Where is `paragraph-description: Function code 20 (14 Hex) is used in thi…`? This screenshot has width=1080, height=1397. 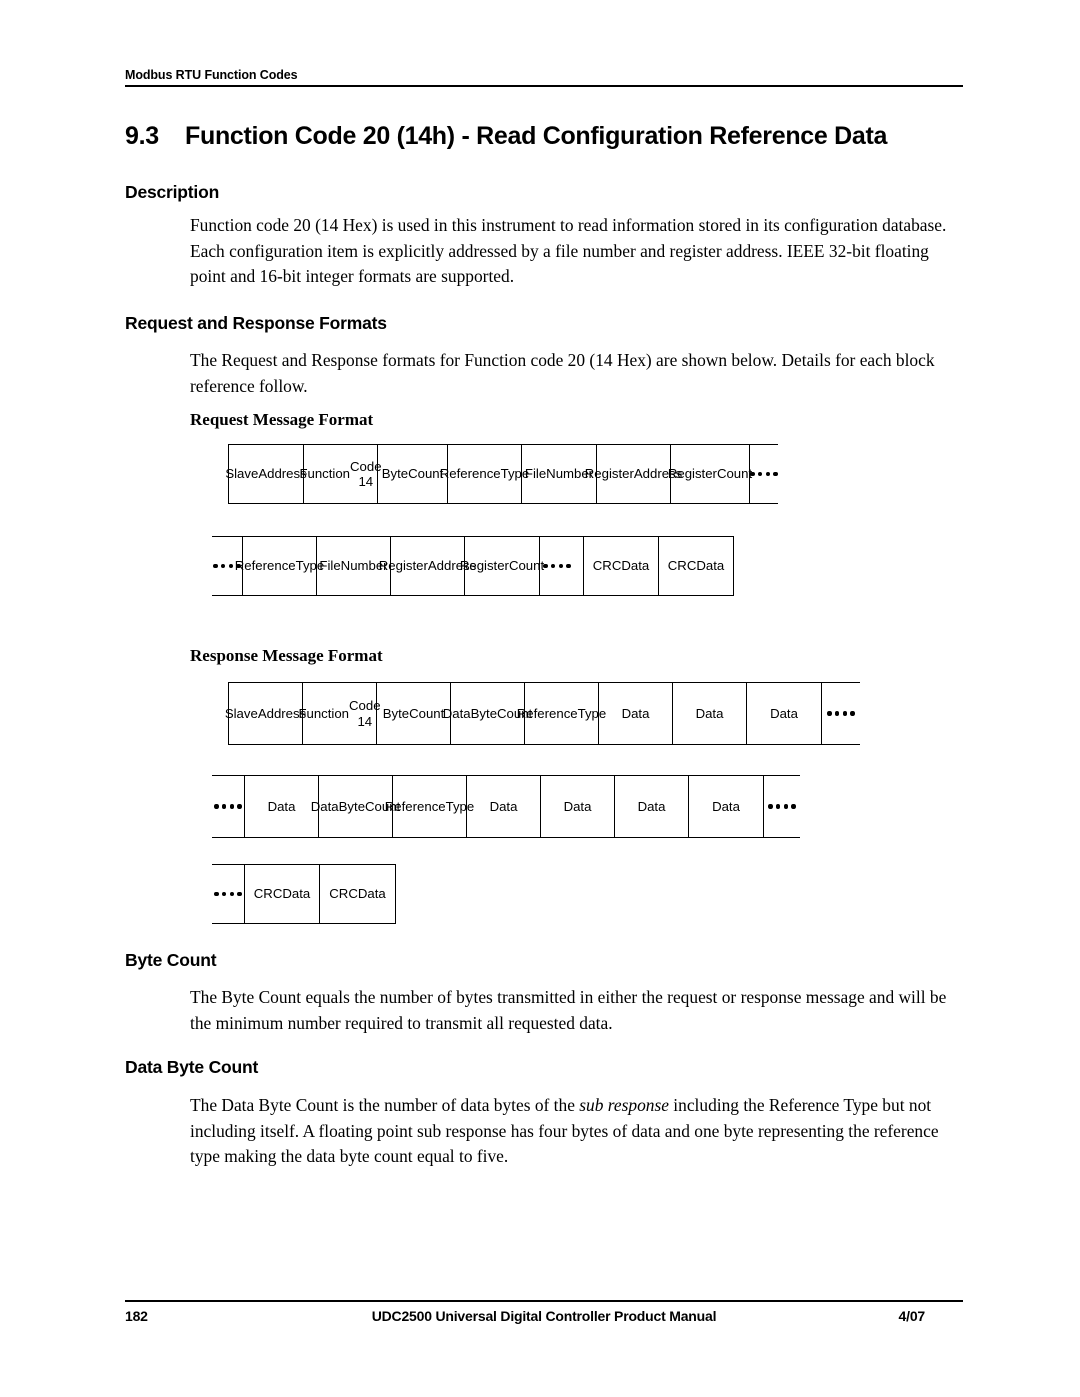
paragraph-description: Function code 20 (14 Hex) is used in thi… is located at coordinates (568, 250).